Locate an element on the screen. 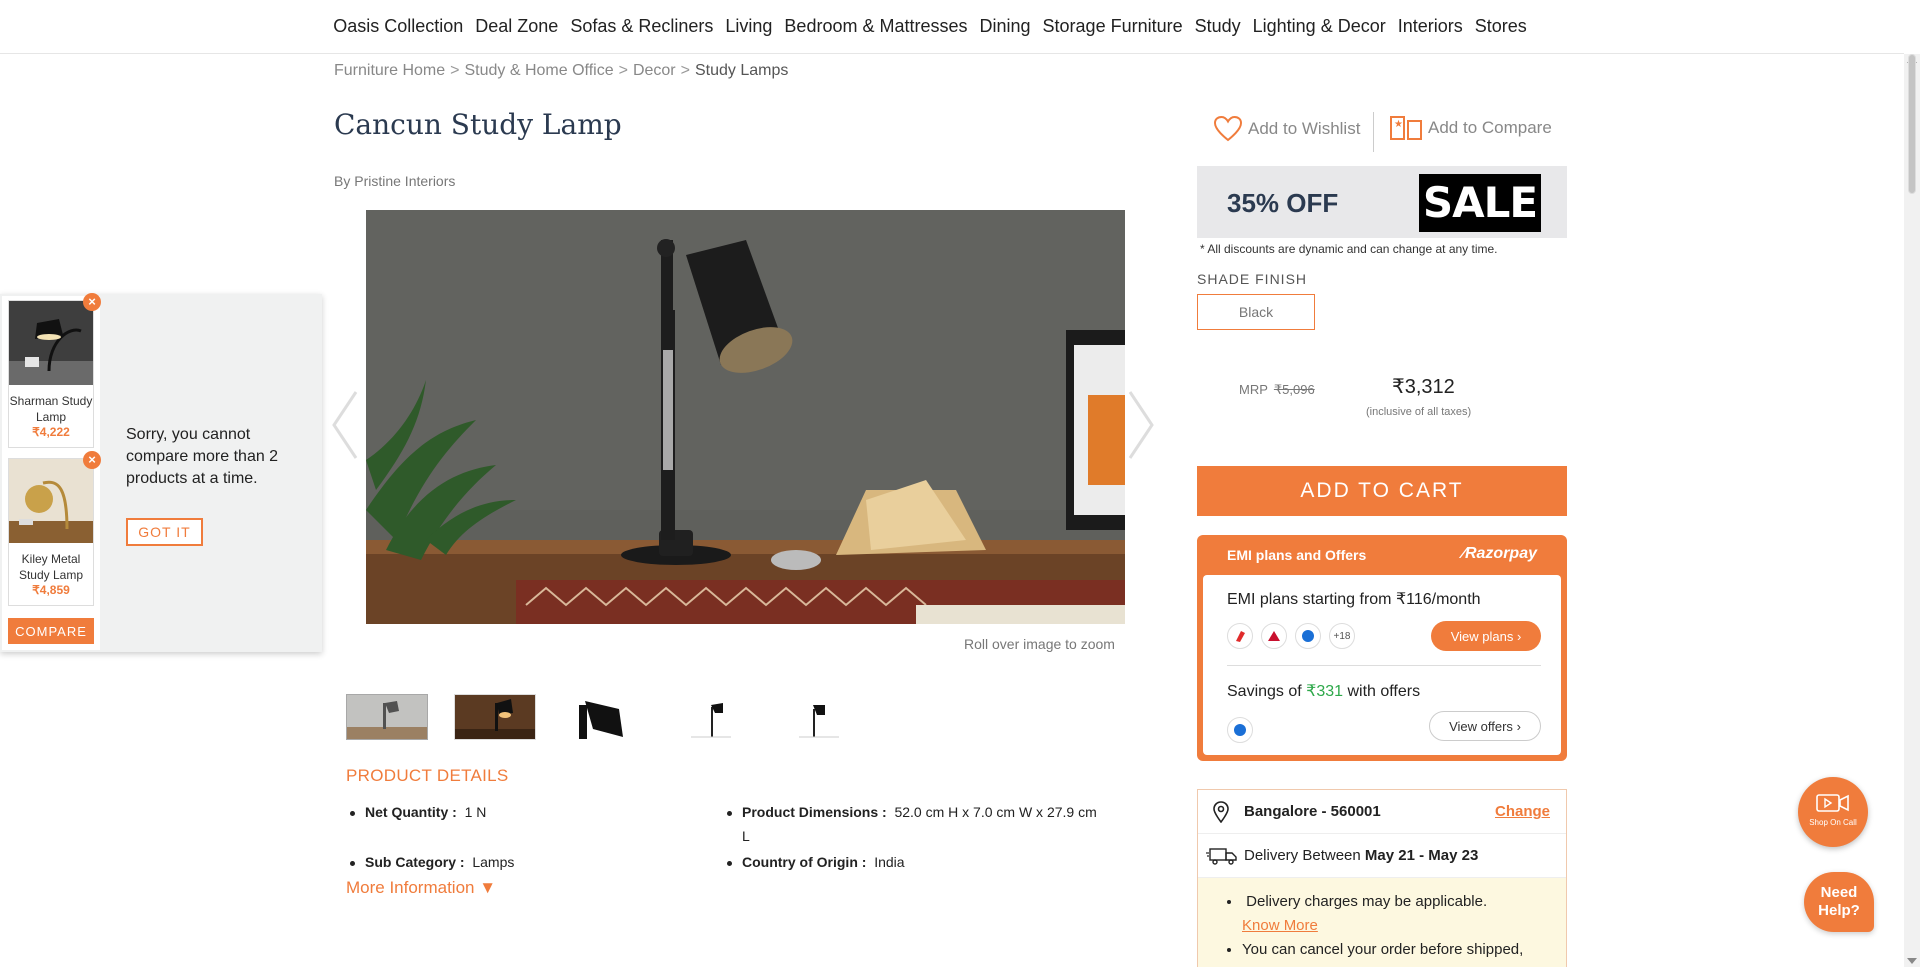 Image resolution: width=1920 pixels, height=967 pixels. emi-plans-text: EMI plans starting from ₹116/month is located at coordinates (1354, 599).